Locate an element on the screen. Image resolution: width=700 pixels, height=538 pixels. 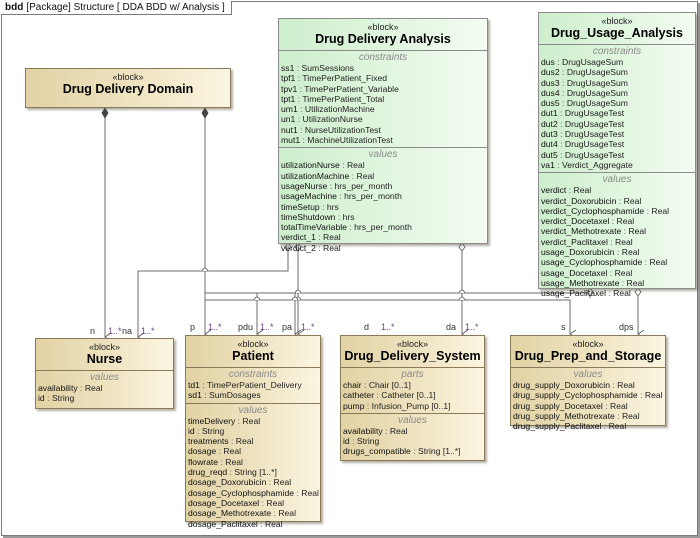
property-row: va1 : Verdict_Aggregate is located at coordinates (617, 165).